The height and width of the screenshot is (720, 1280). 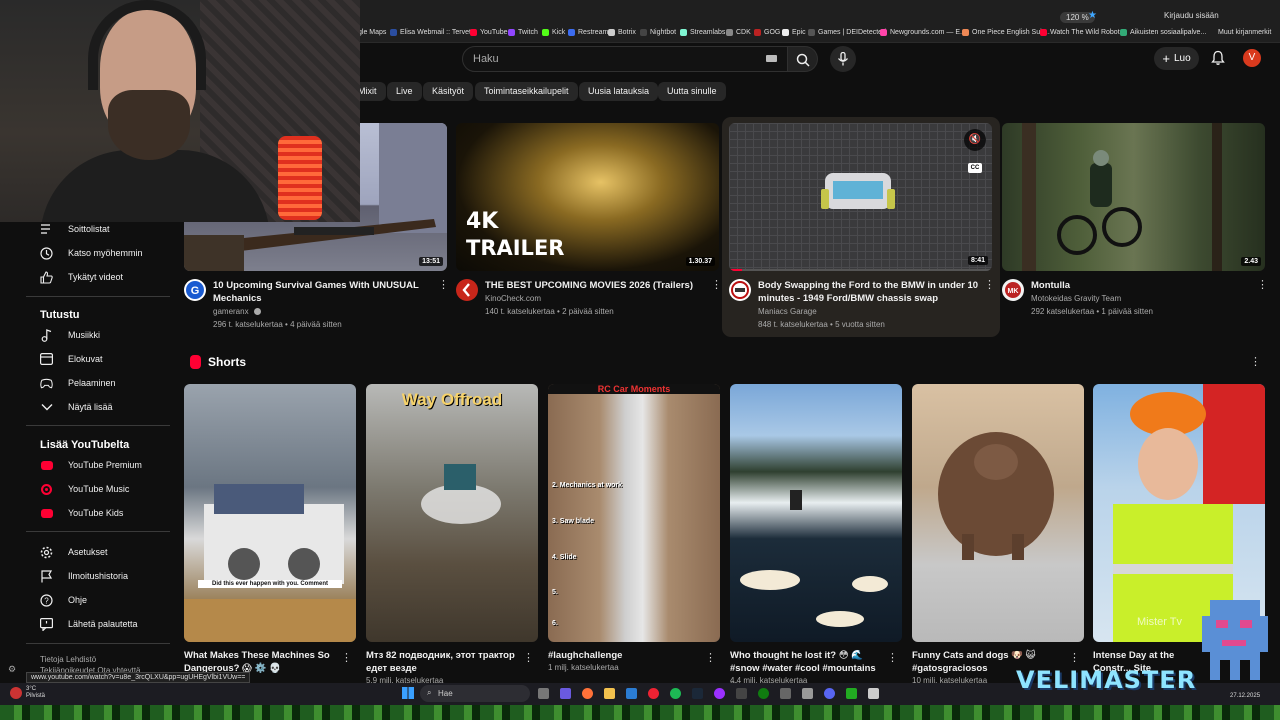 I want to click on video-title: THE BEST UPCOMING MOVIES 2026 (Trailers), so click(x=597, y=285).